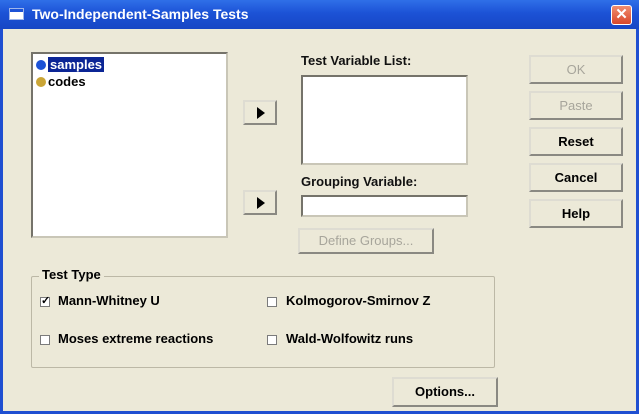 The width and height of the screenshot is (639, 414). I want to click on move-to-test-list-button, so click(260, 112).